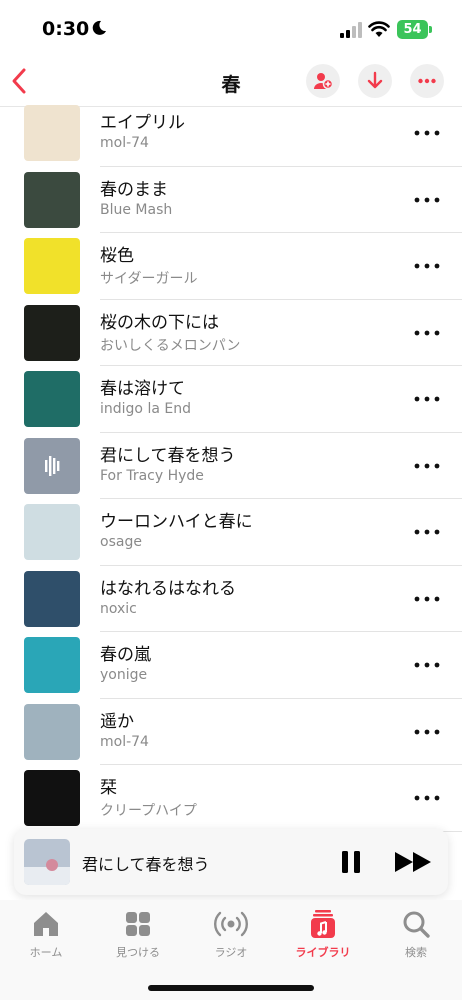 Image resolution: width=462 pixels, height=1000 pixels. I want to click on now-playing-bars-icon, so click(52, 465).